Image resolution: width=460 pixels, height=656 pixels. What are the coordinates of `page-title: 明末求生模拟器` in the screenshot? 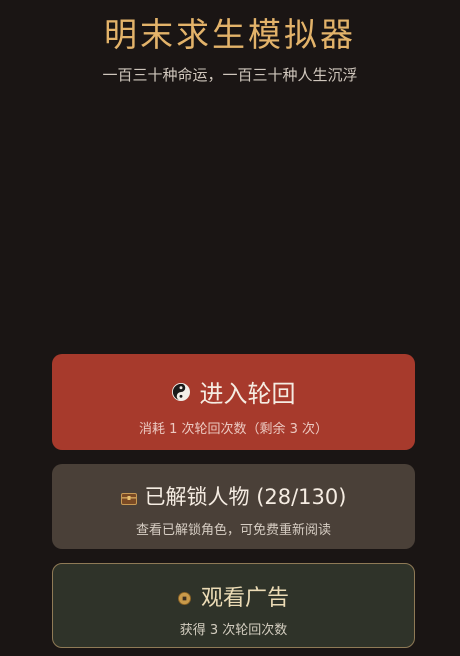 It's located at (230, 34).